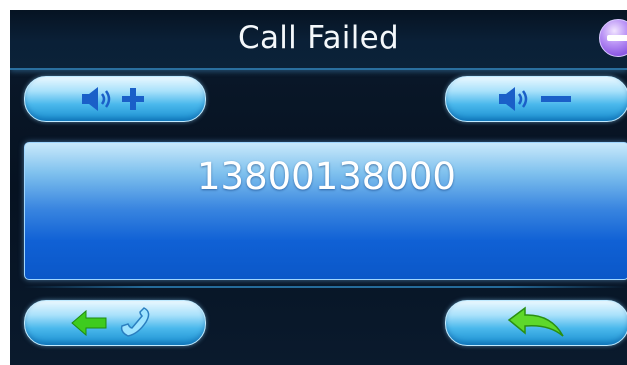 The height and width of the screenshot is (365, 627). I want to click on page-title: Call Failed, so click(318, 38).